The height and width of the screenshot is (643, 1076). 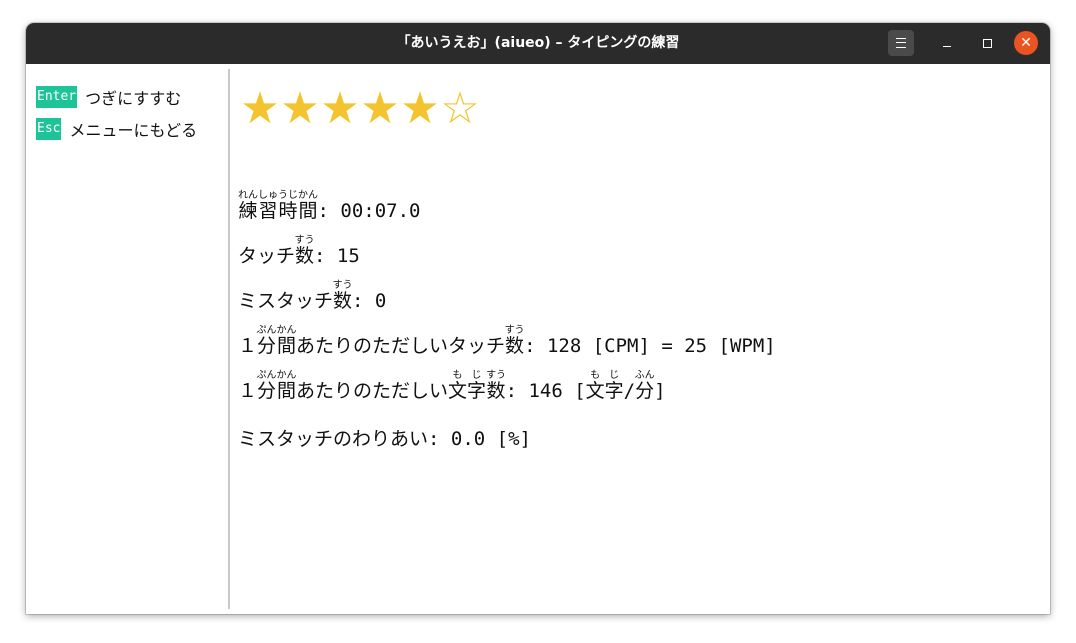 I want to click on star-empty-icon: ☆, so click(x=459, y=108).